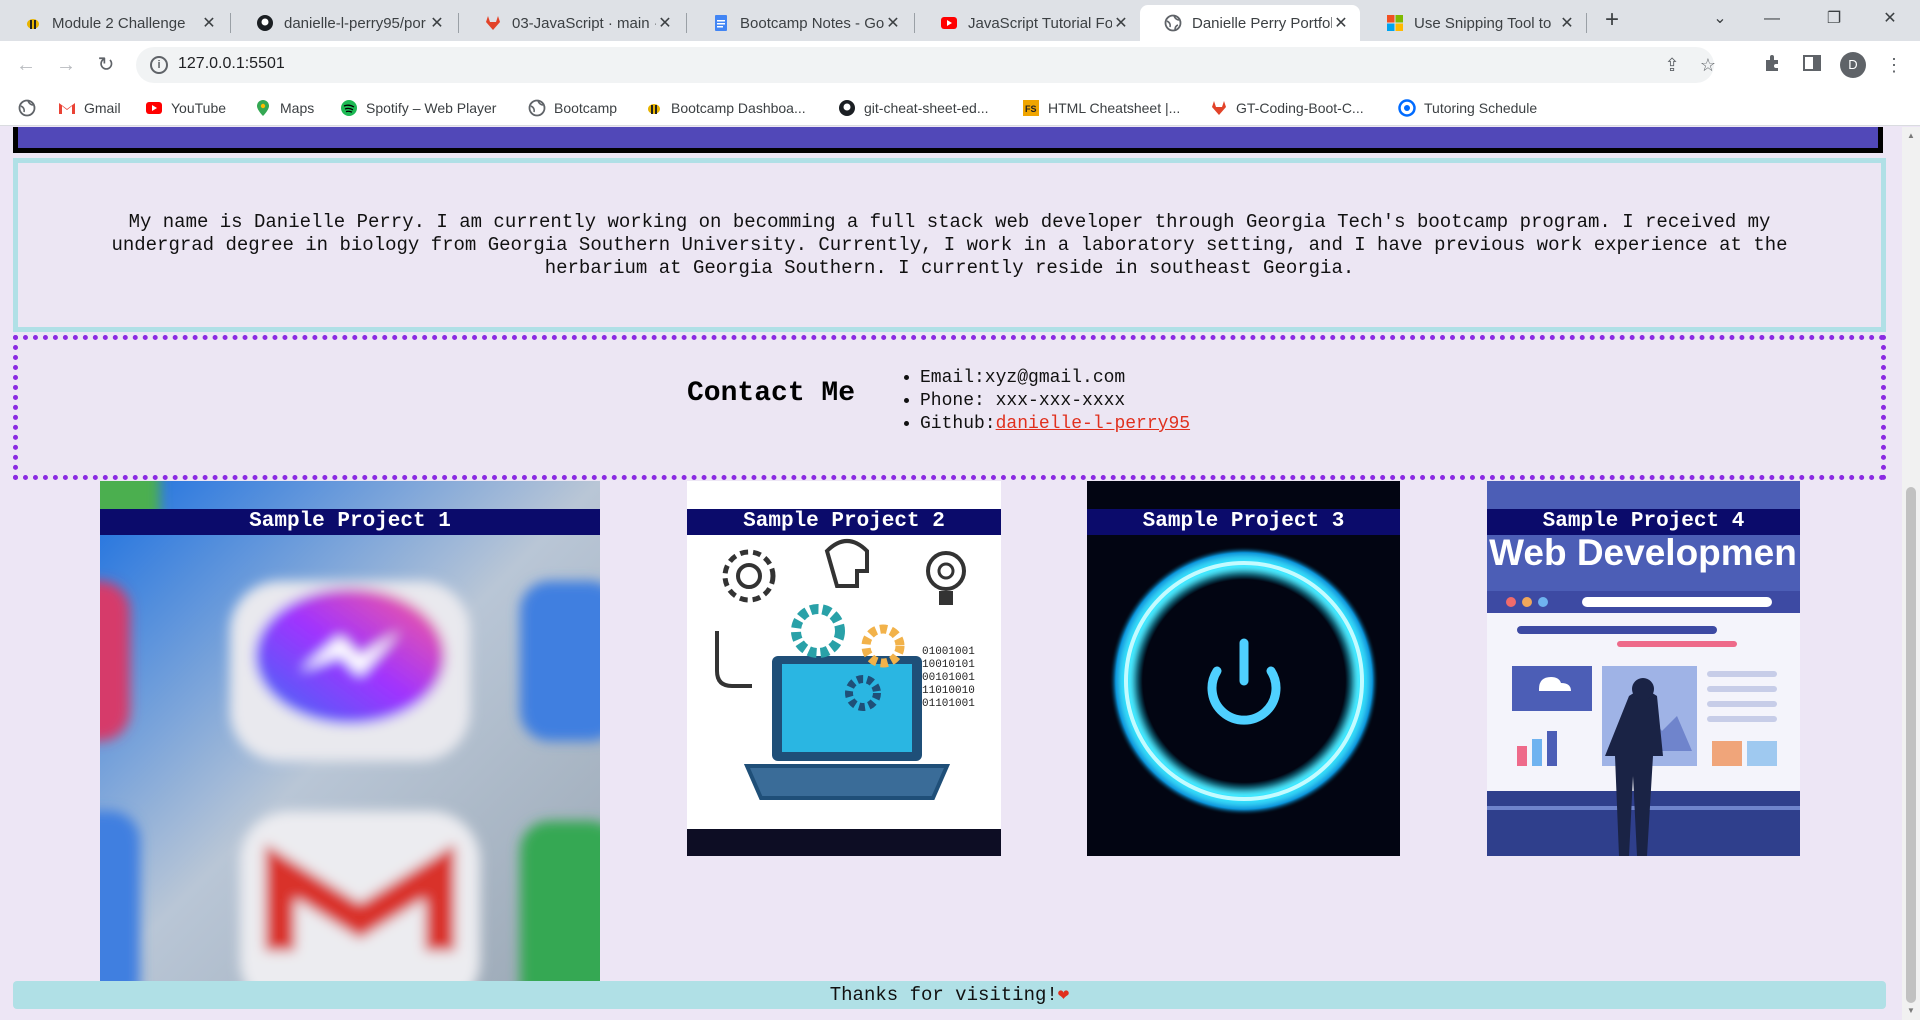  I want to click on contact-github: Github:danielle-l-perry95, so click(1055, 424).